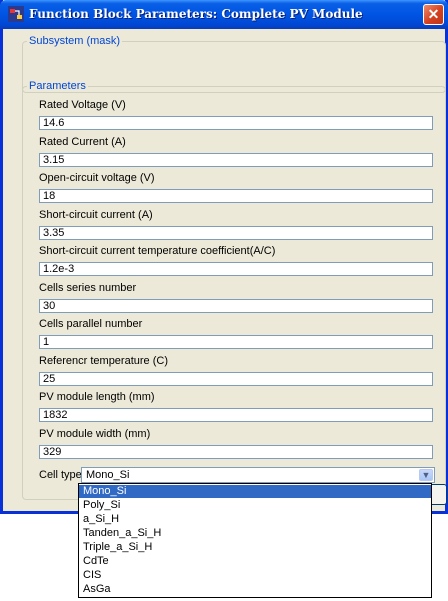 The height and width of the screenshot is (601, 448). Describe the element at coordinates (91, 324) in the screenshot. I see `param-label: Cells parallel number` at that location.